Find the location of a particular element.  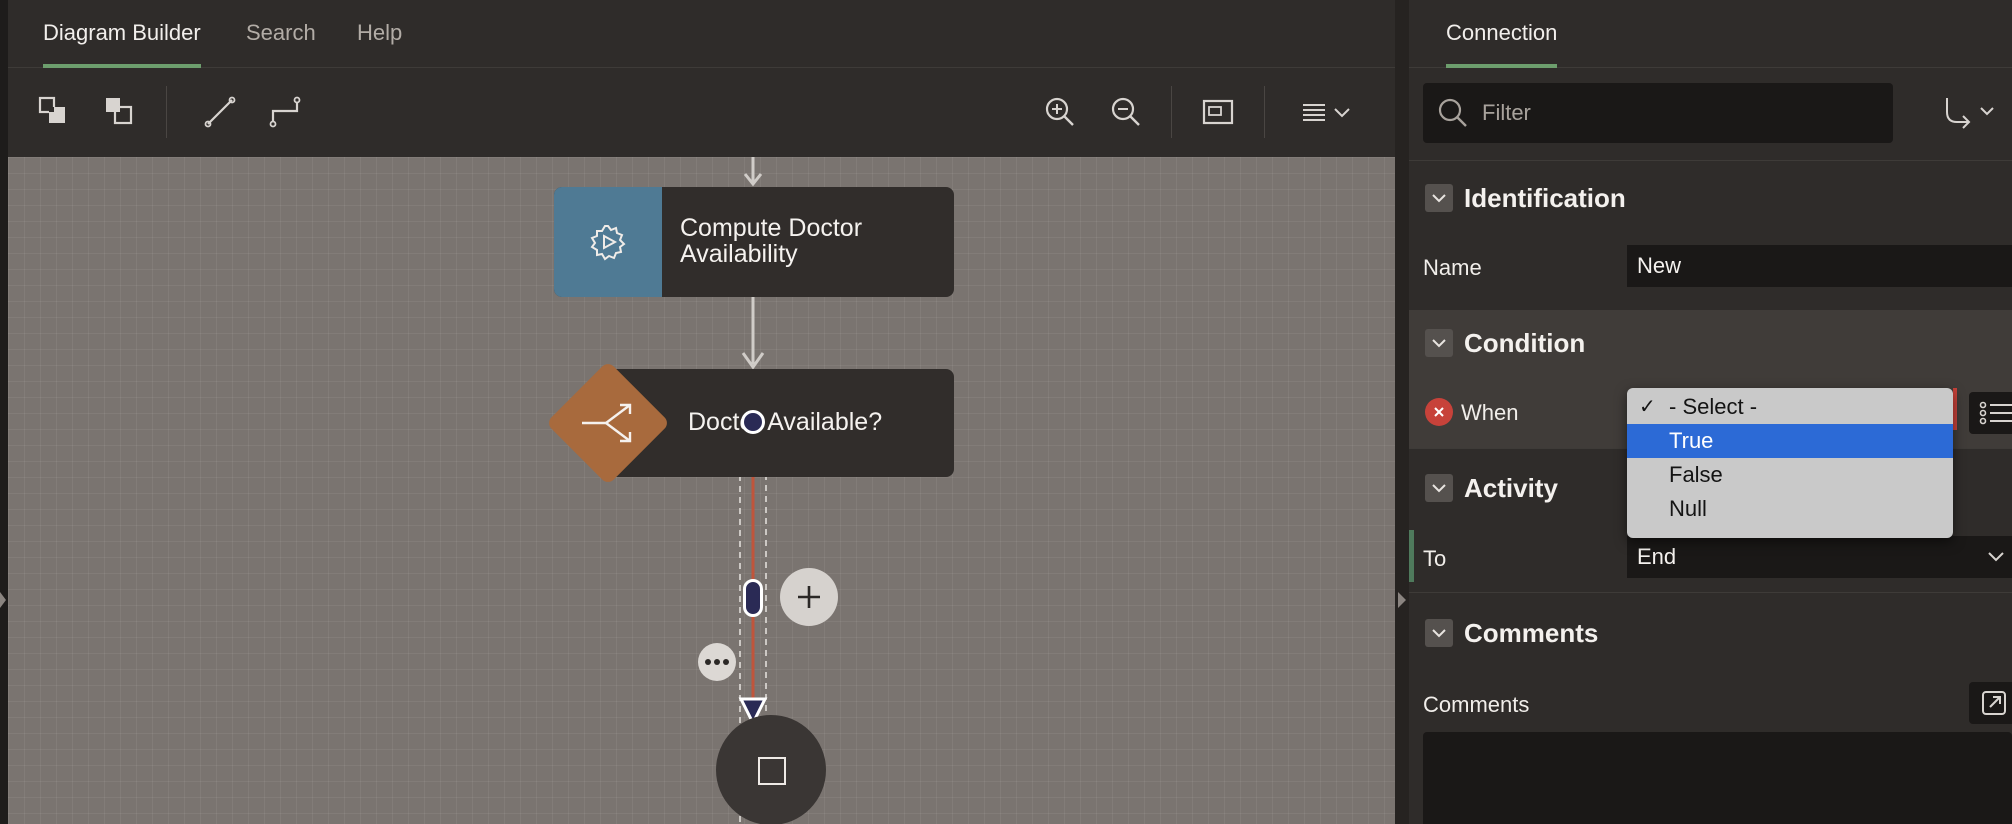

section-title: Condition is located at coordinates (1525, 343).